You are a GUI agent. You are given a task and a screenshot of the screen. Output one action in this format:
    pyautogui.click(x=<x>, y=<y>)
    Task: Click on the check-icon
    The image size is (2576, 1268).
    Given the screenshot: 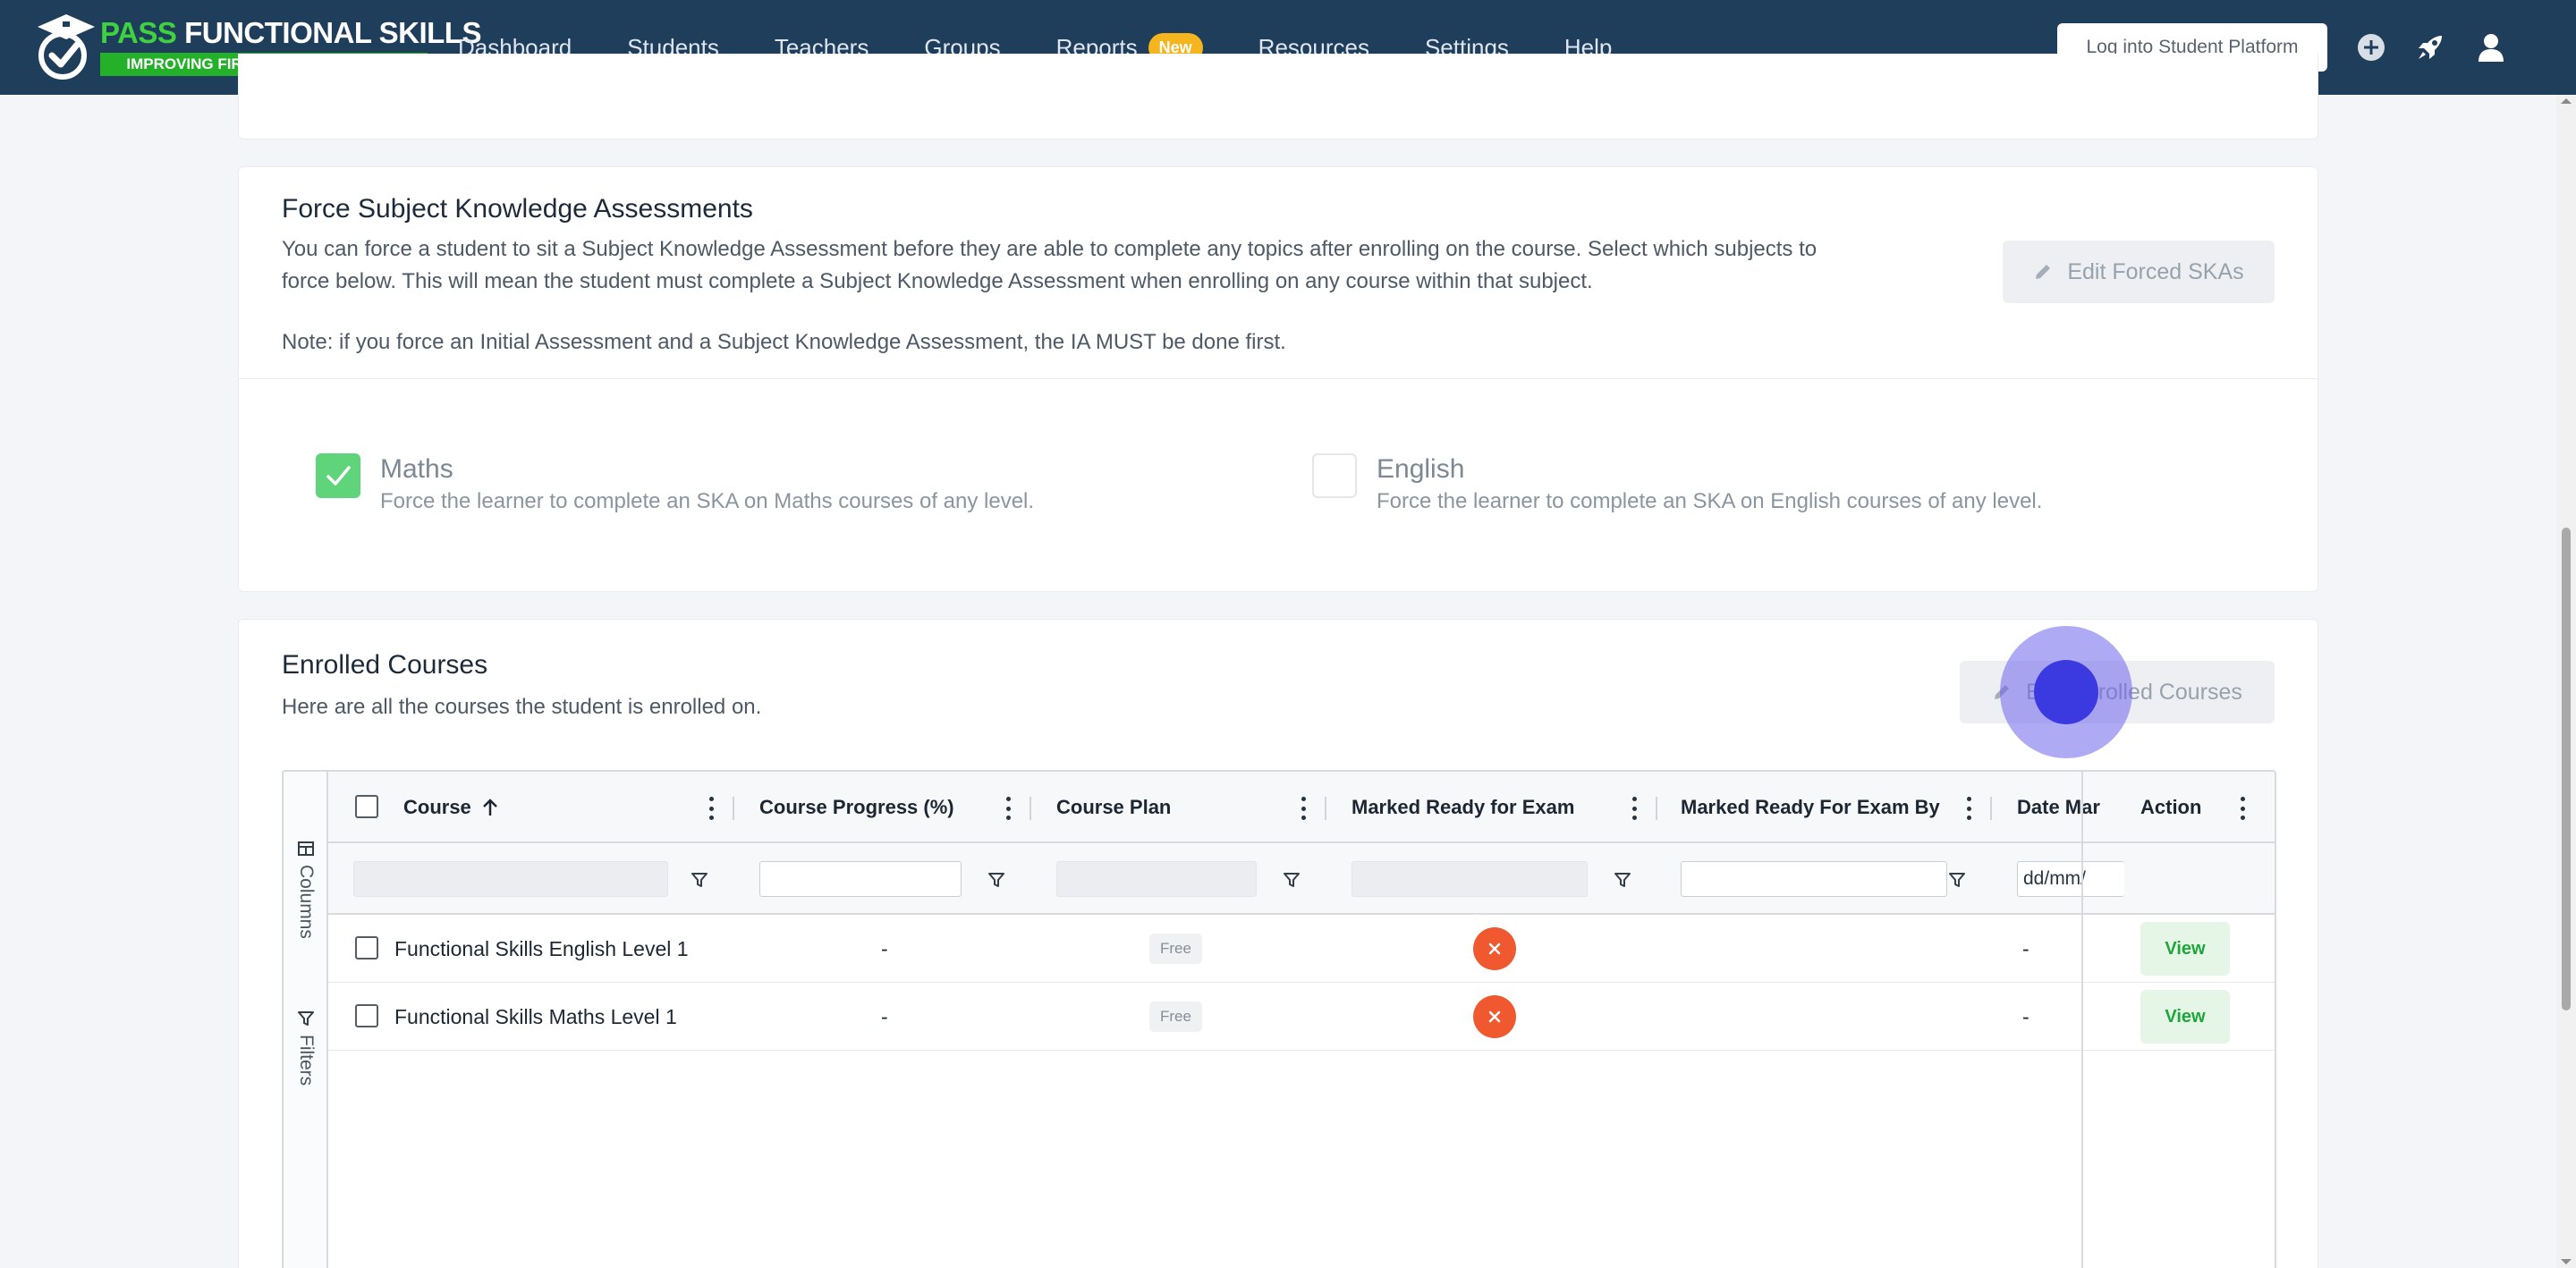 What is the action you would take?
    pyautogui.click(x=338, y=476)
    